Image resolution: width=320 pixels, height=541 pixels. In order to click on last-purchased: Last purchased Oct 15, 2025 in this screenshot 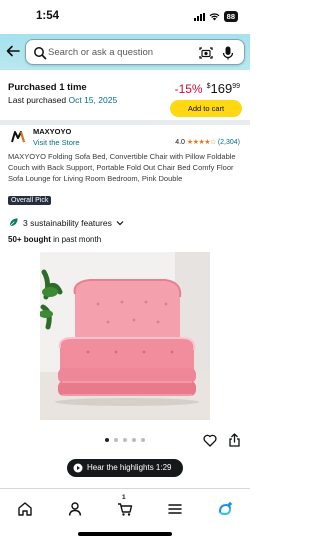, I will do `click(62, 100)`.